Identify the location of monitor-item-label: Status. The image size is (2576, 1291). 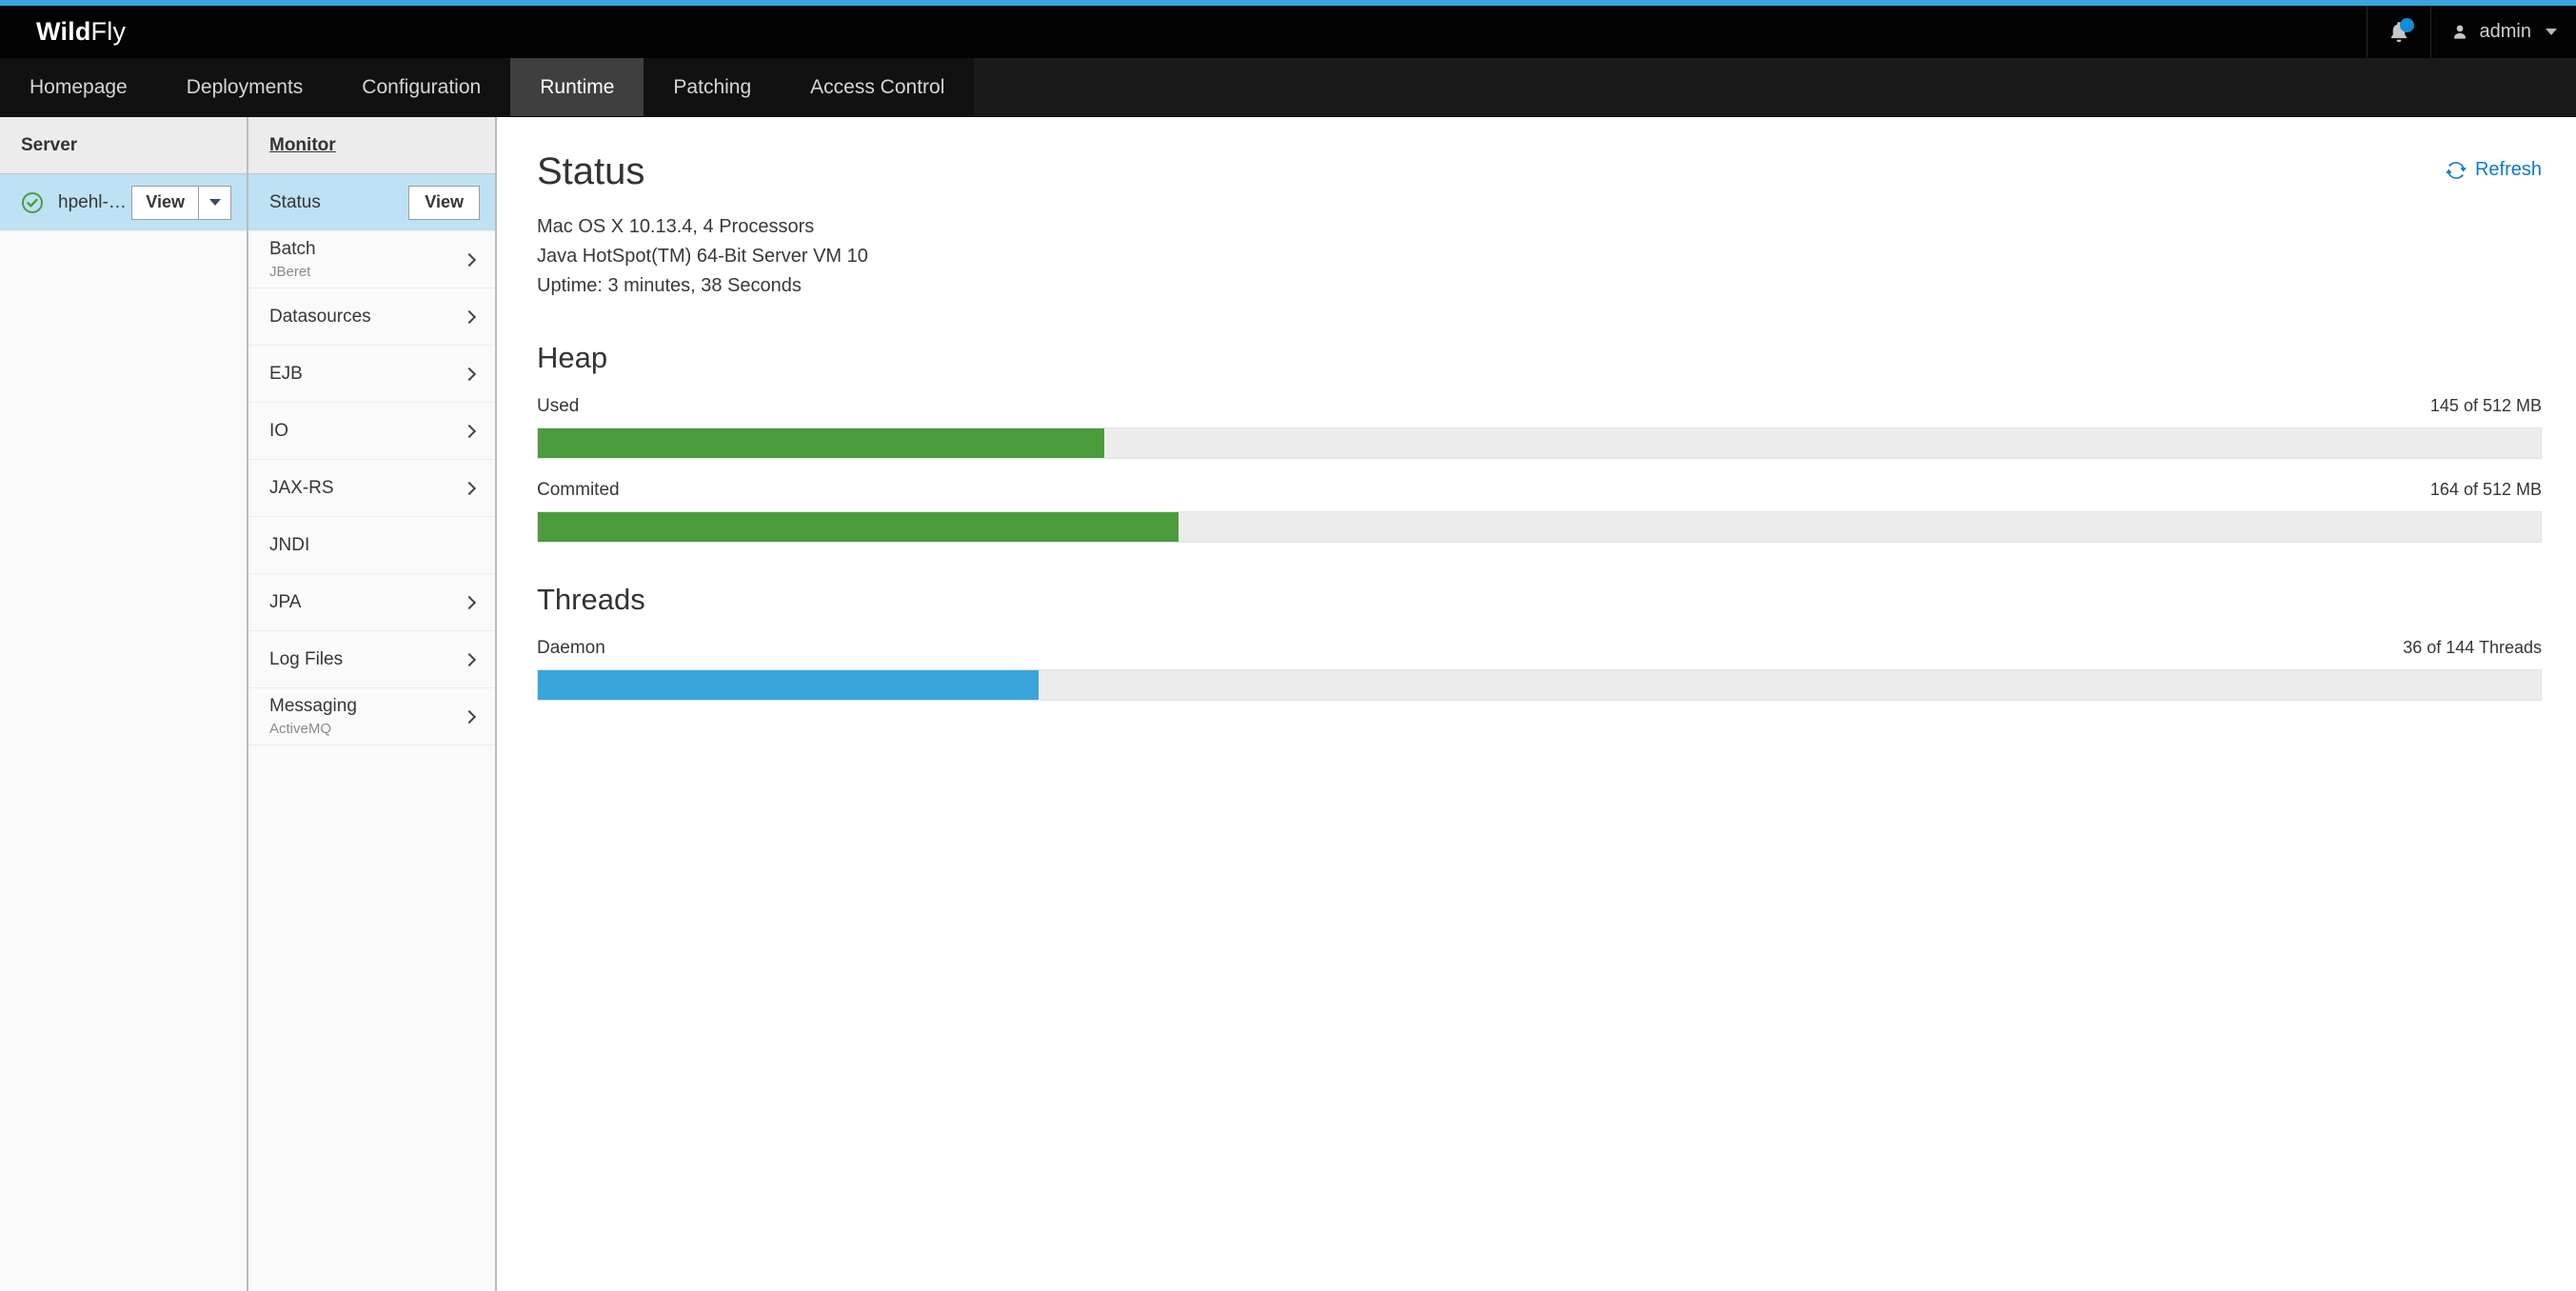
(295, 202).